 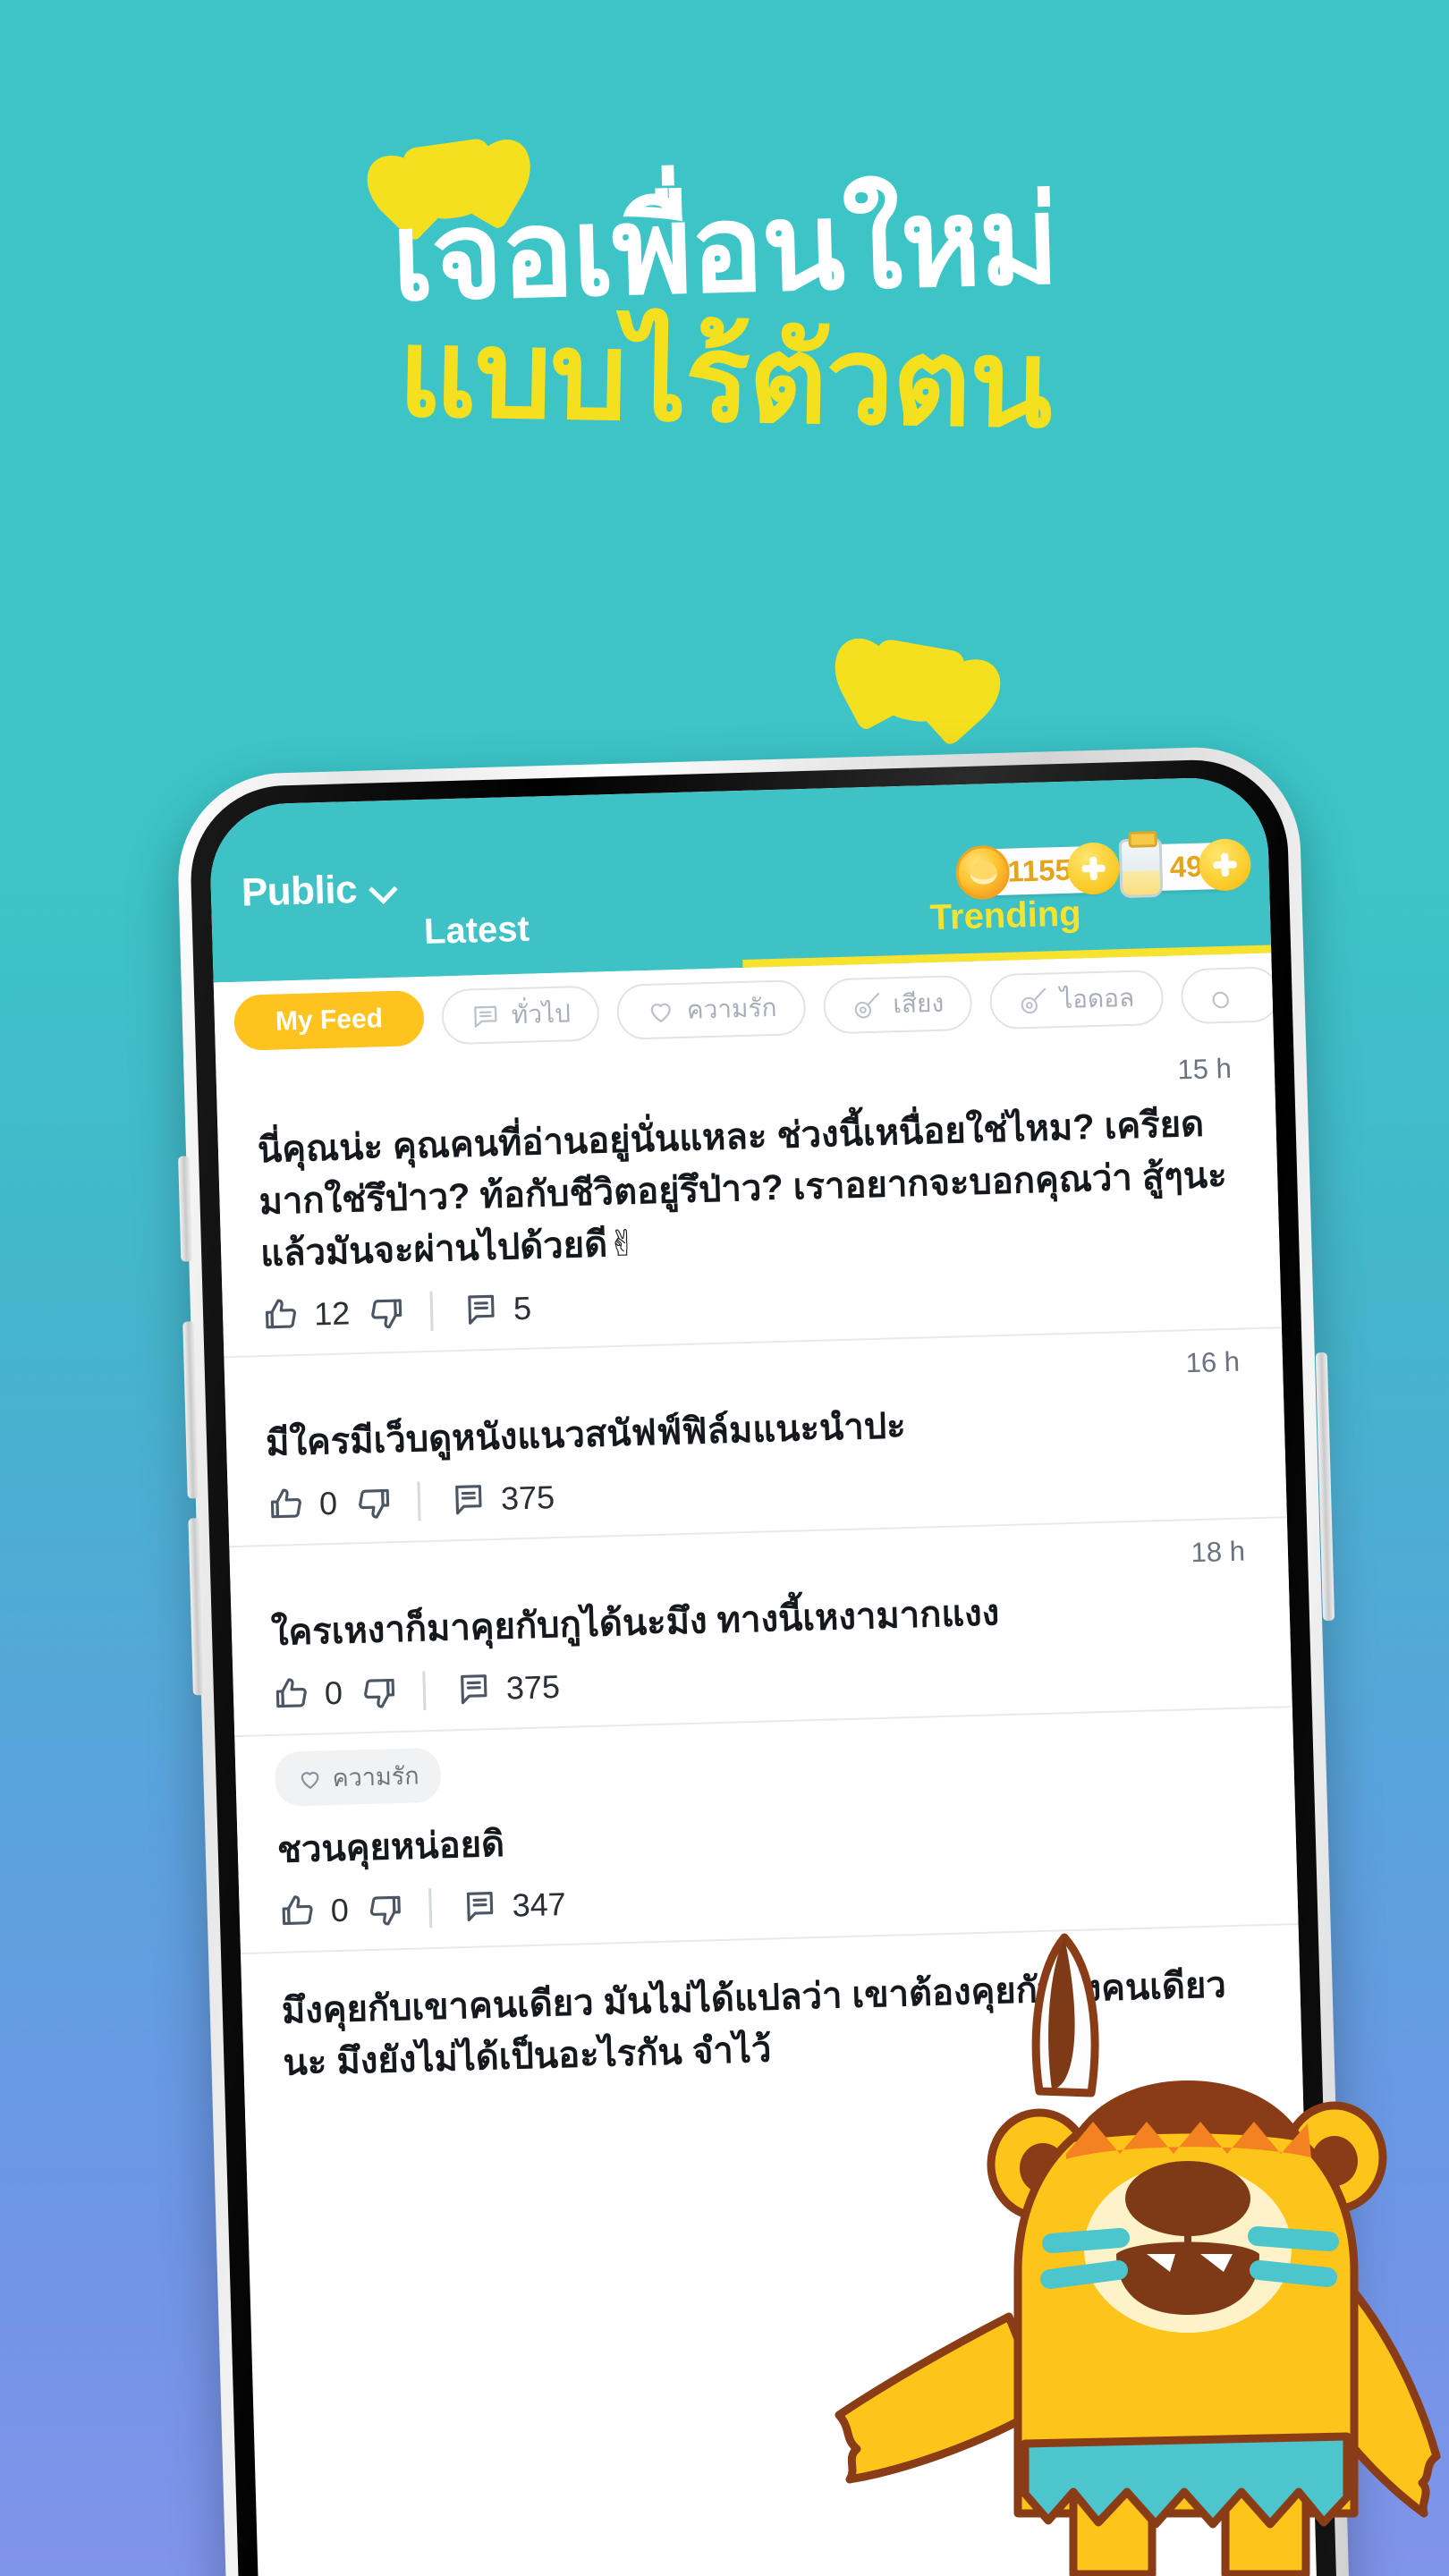 What do you see at coordinates (541, 1014) in the screenshot?
I see `chip-general-label: ทั่วไป` at bounding box center [541, 1014].